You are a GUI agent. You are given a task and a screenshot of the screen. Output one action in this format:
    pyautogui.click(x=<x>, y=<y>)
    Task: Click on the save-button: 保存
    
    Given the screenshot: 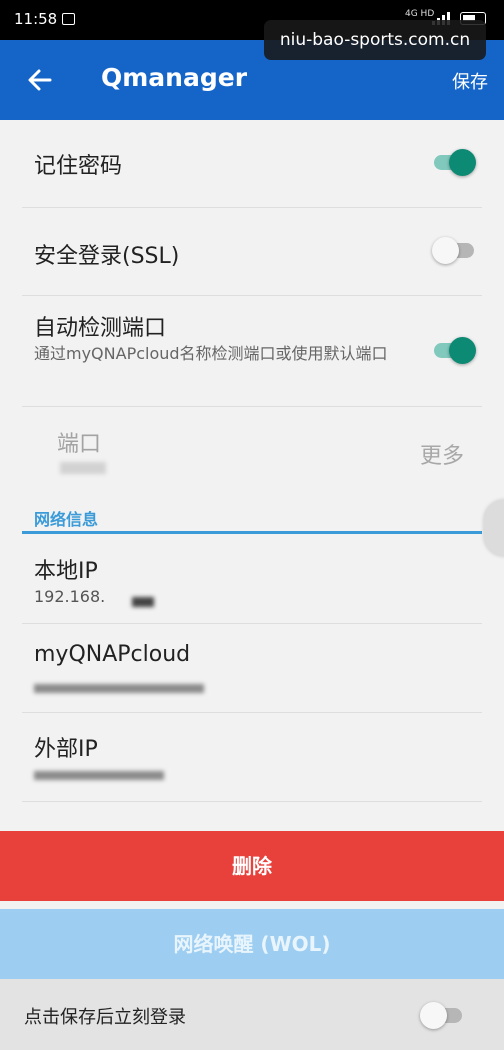 What is the action you would take?
    pyautogui.click(x=470, y=81)
    